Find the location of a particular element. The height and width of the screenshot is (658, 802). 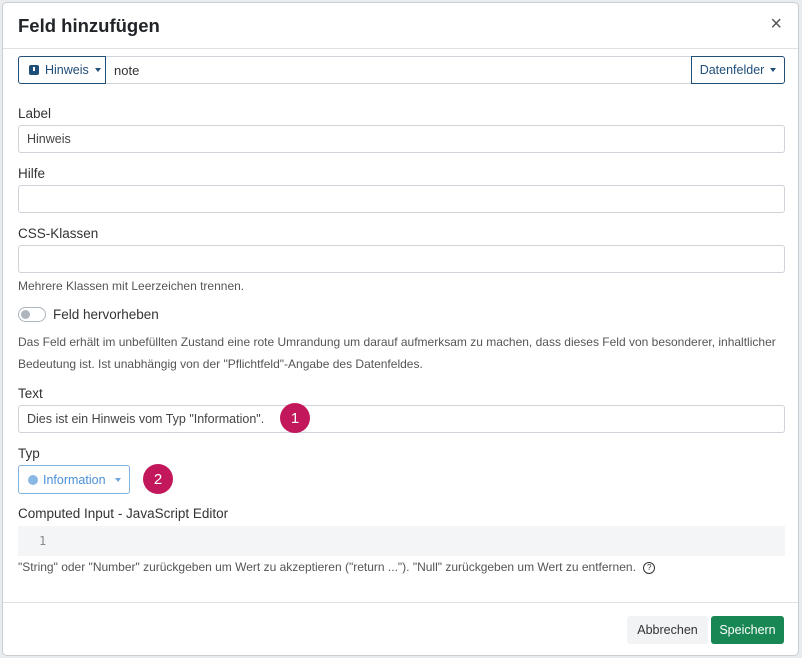

hilfe-field-label: Hilfe is located at coordinates (32, 173).